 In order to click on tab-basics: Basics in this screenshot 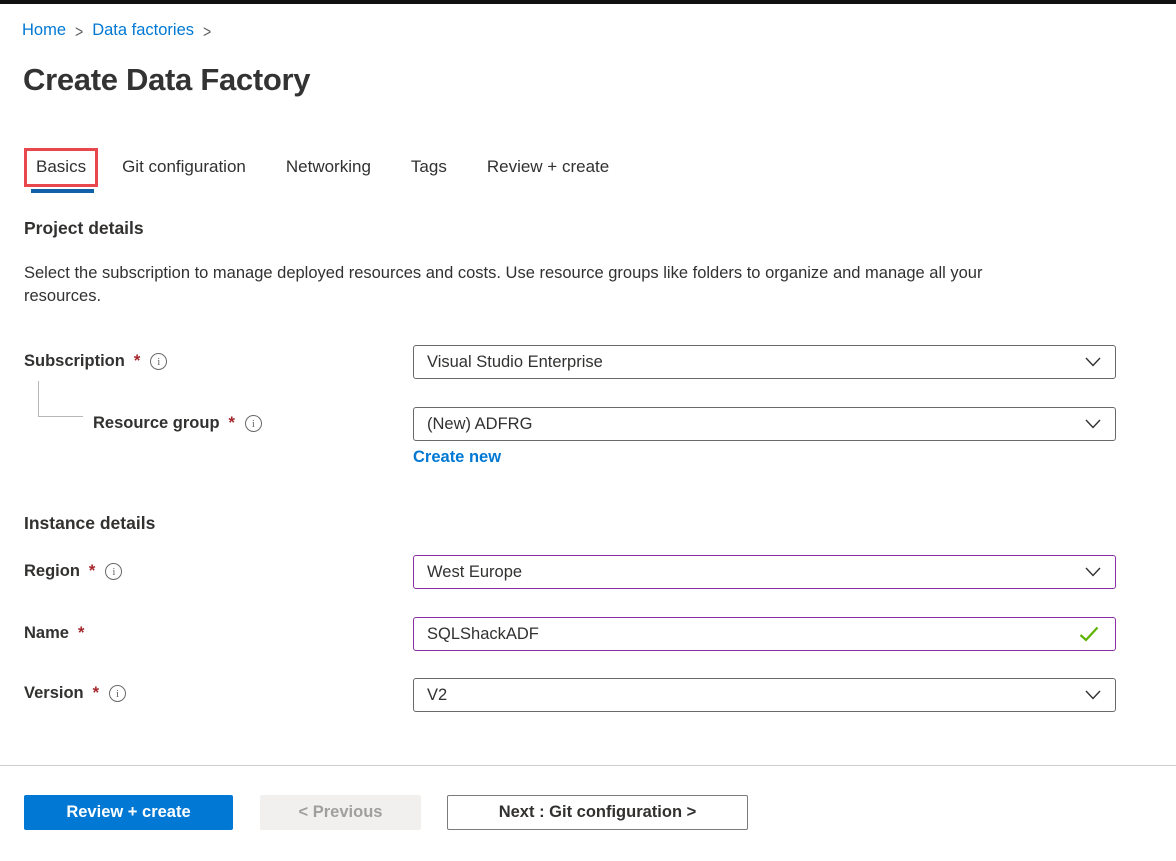, I will do `click(61, 166)`.